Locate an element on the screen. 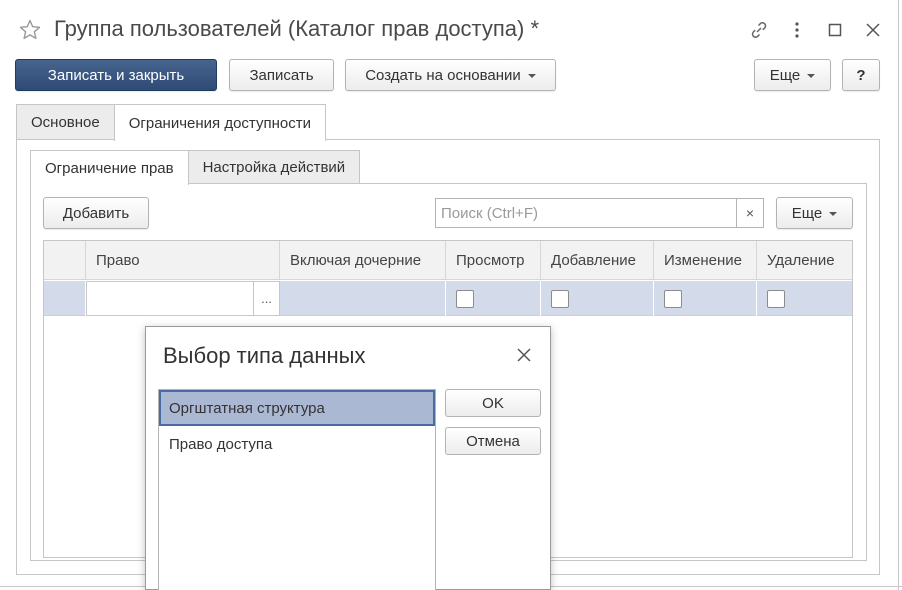 The width and height of the screenshot is (902, 590). view-checkbox is located at coordinates (465, 298).